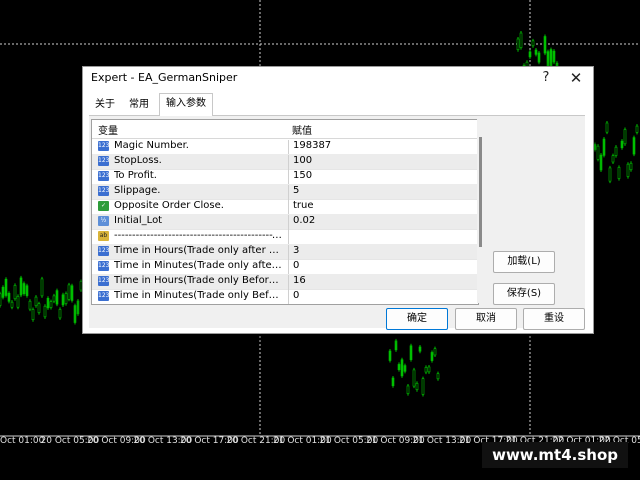  I want to click on reset-button: 重设, so click(554, 319).